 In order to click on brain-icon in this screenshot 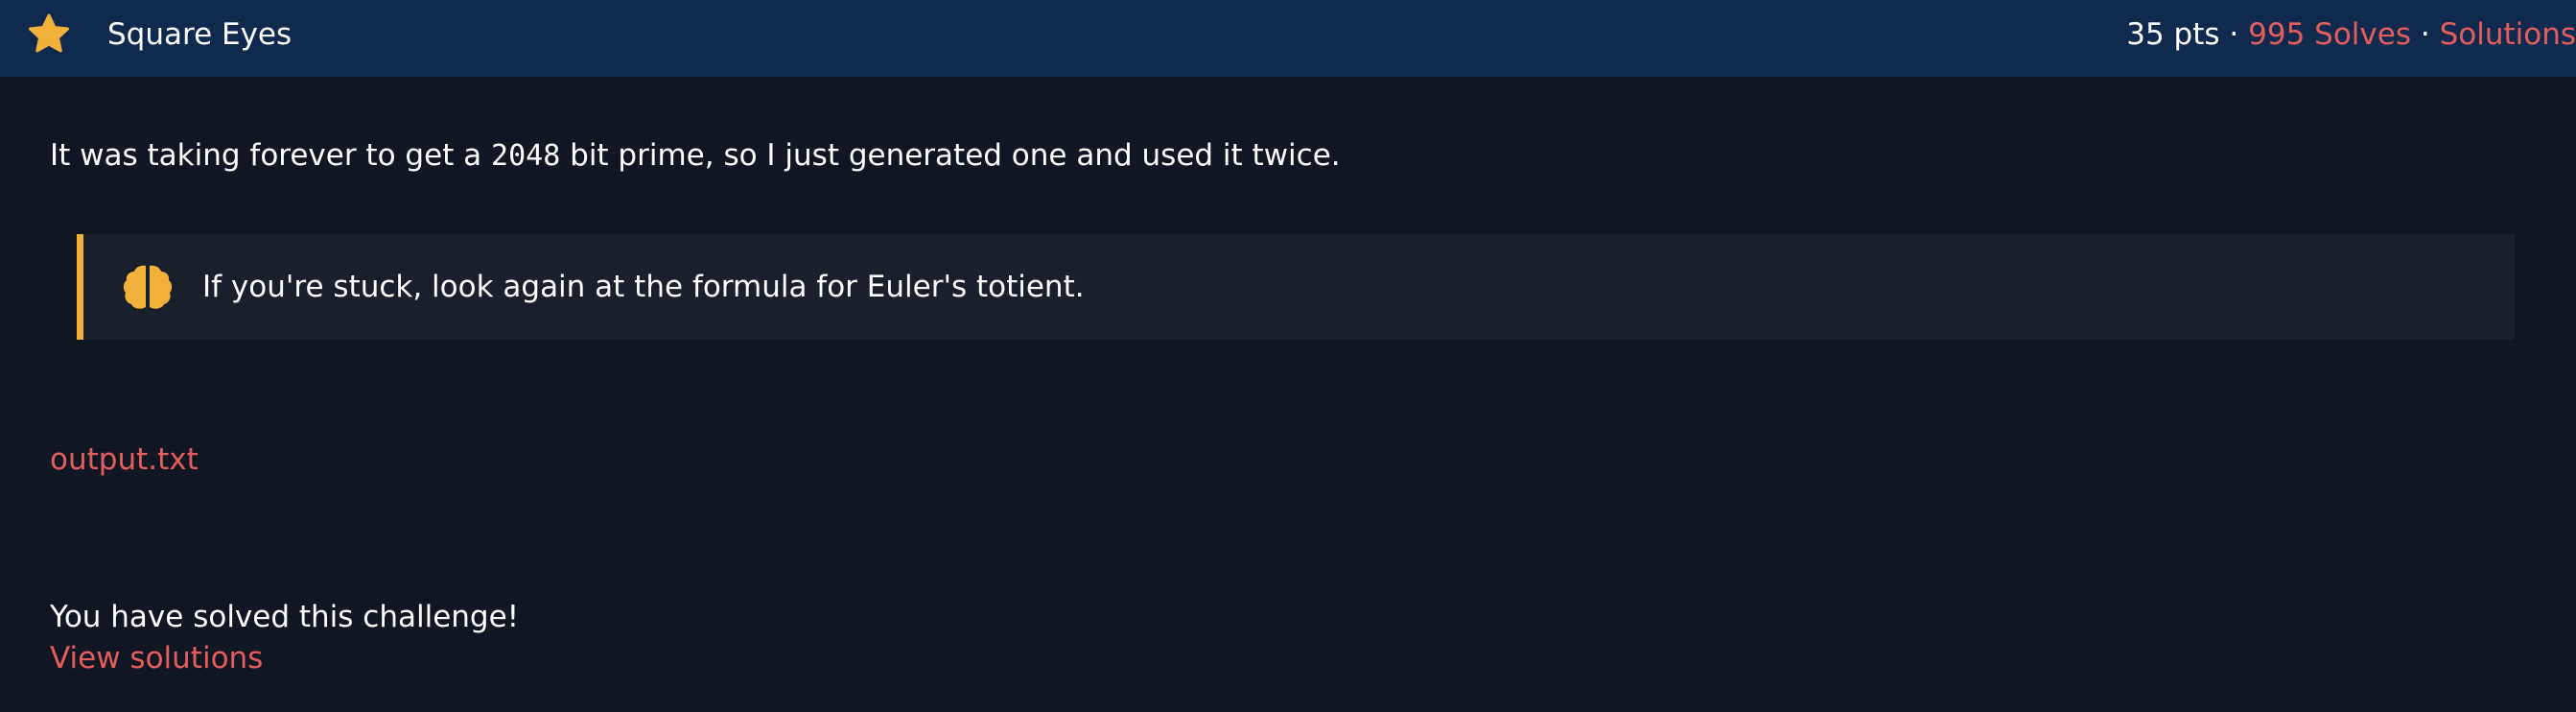, I will do `click(148, 287)`.